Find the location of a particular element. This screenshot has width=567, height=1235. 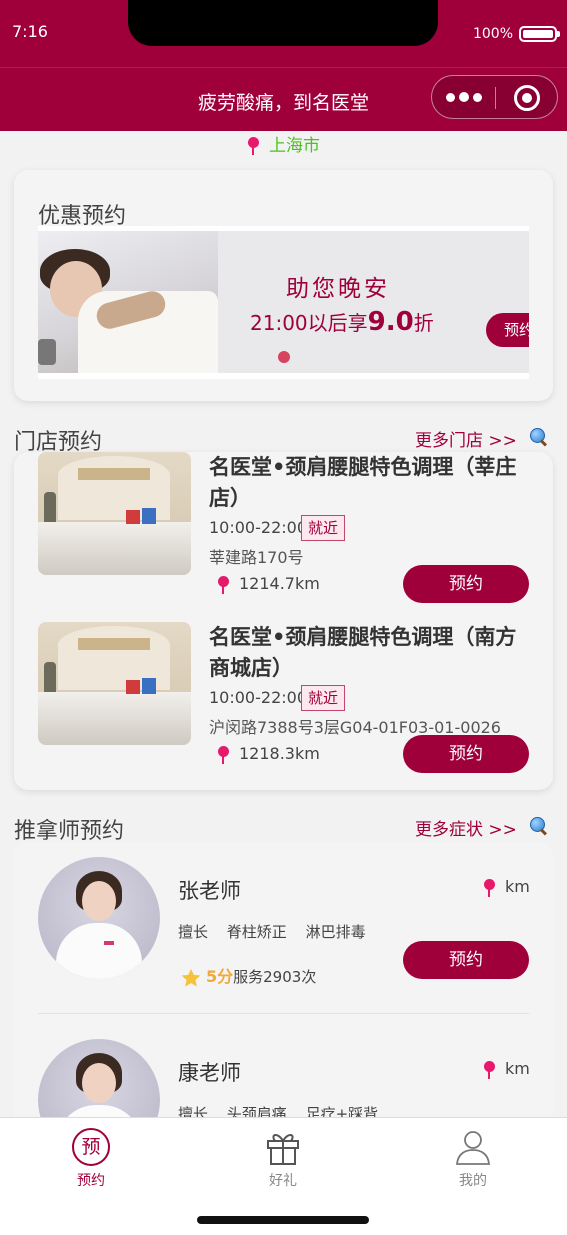

location-selector: 上海市 is located at coordinates (283, 143).